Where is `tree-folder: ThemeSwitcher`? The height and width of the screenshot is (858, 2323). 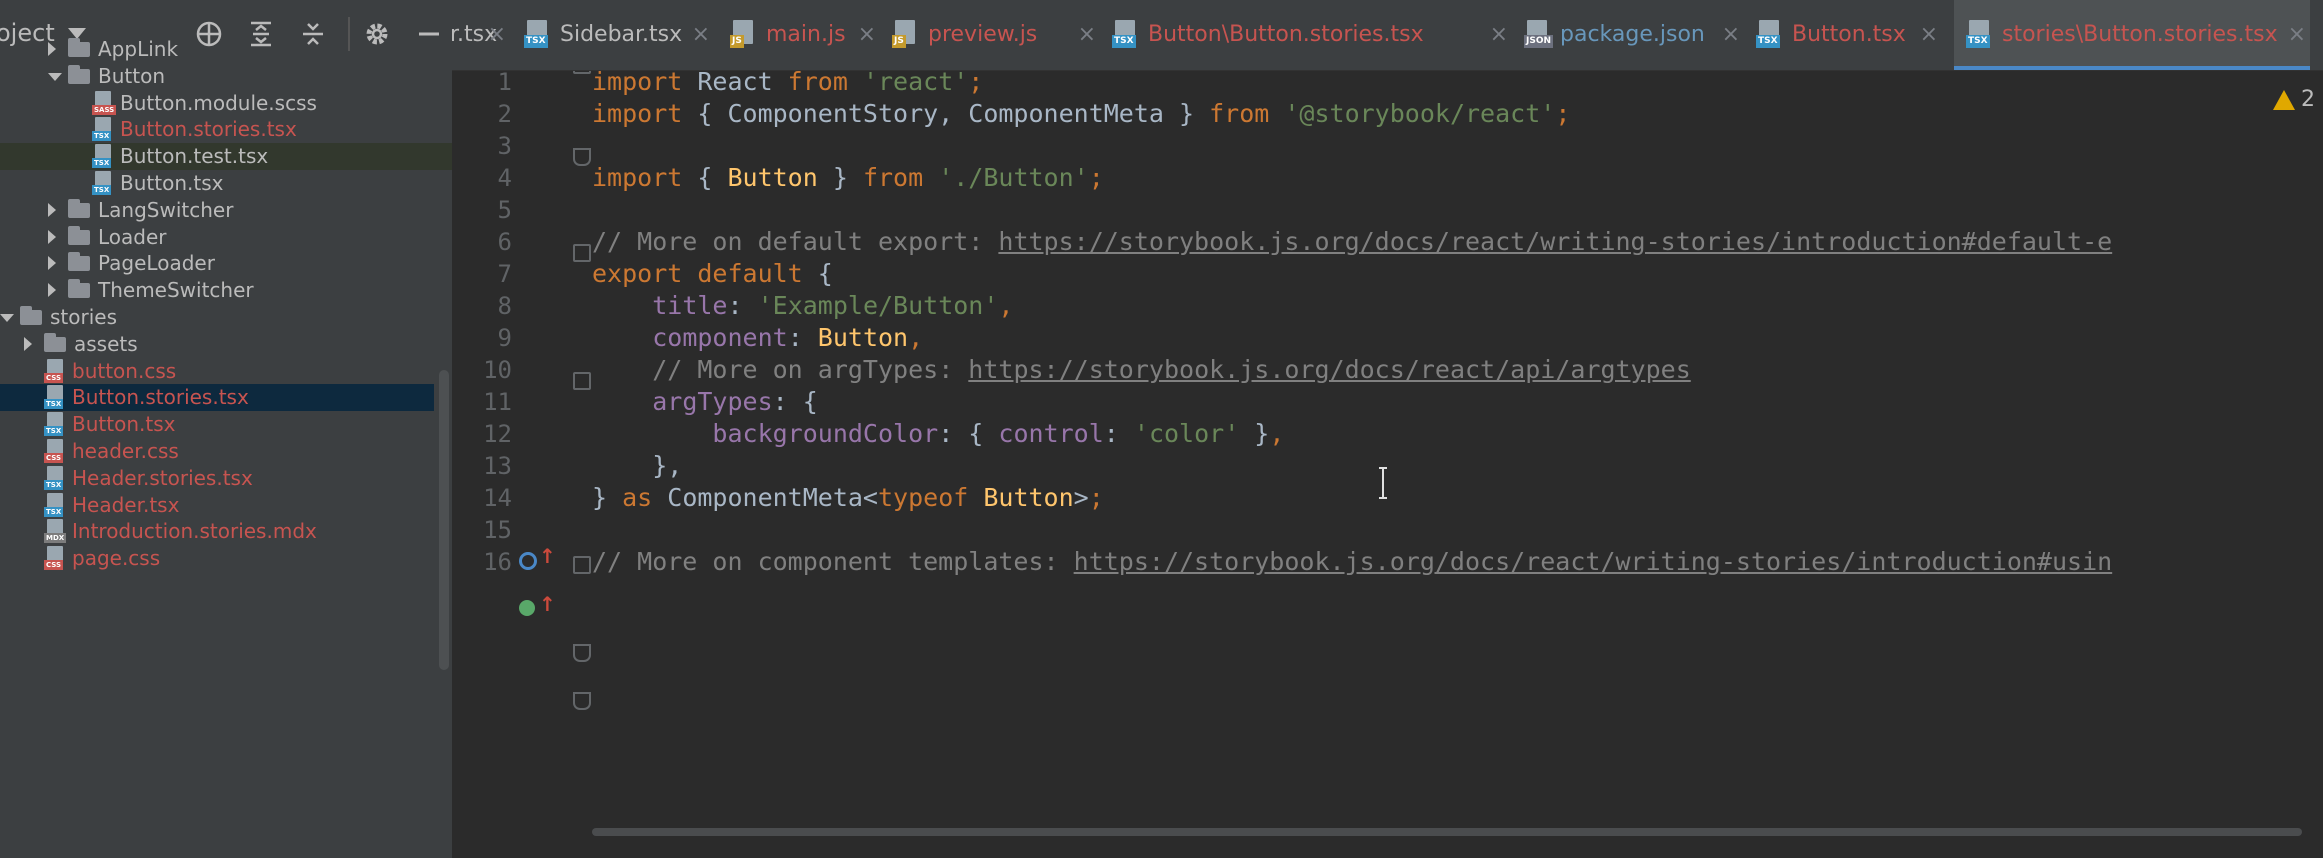 tree-folder: ThemeSwitcher is located at coordinates (226, 290).